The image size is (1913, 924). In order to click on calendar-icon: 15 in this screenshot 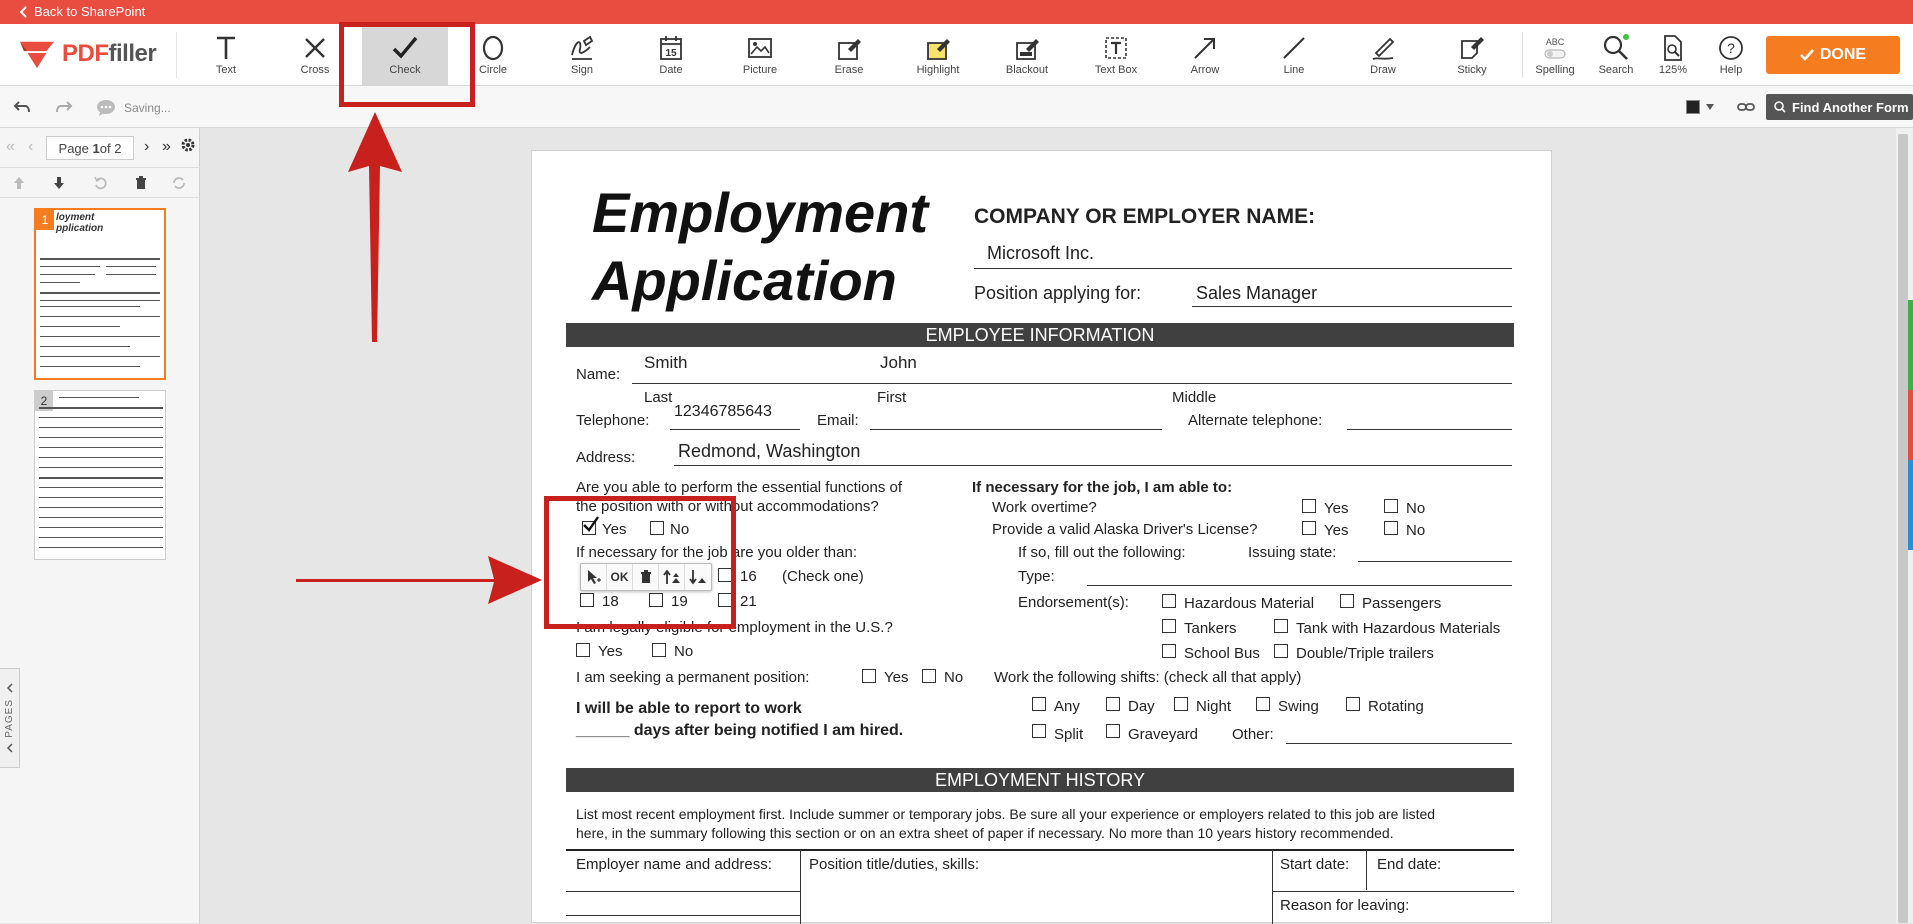, I will do `click(671, 48)`.